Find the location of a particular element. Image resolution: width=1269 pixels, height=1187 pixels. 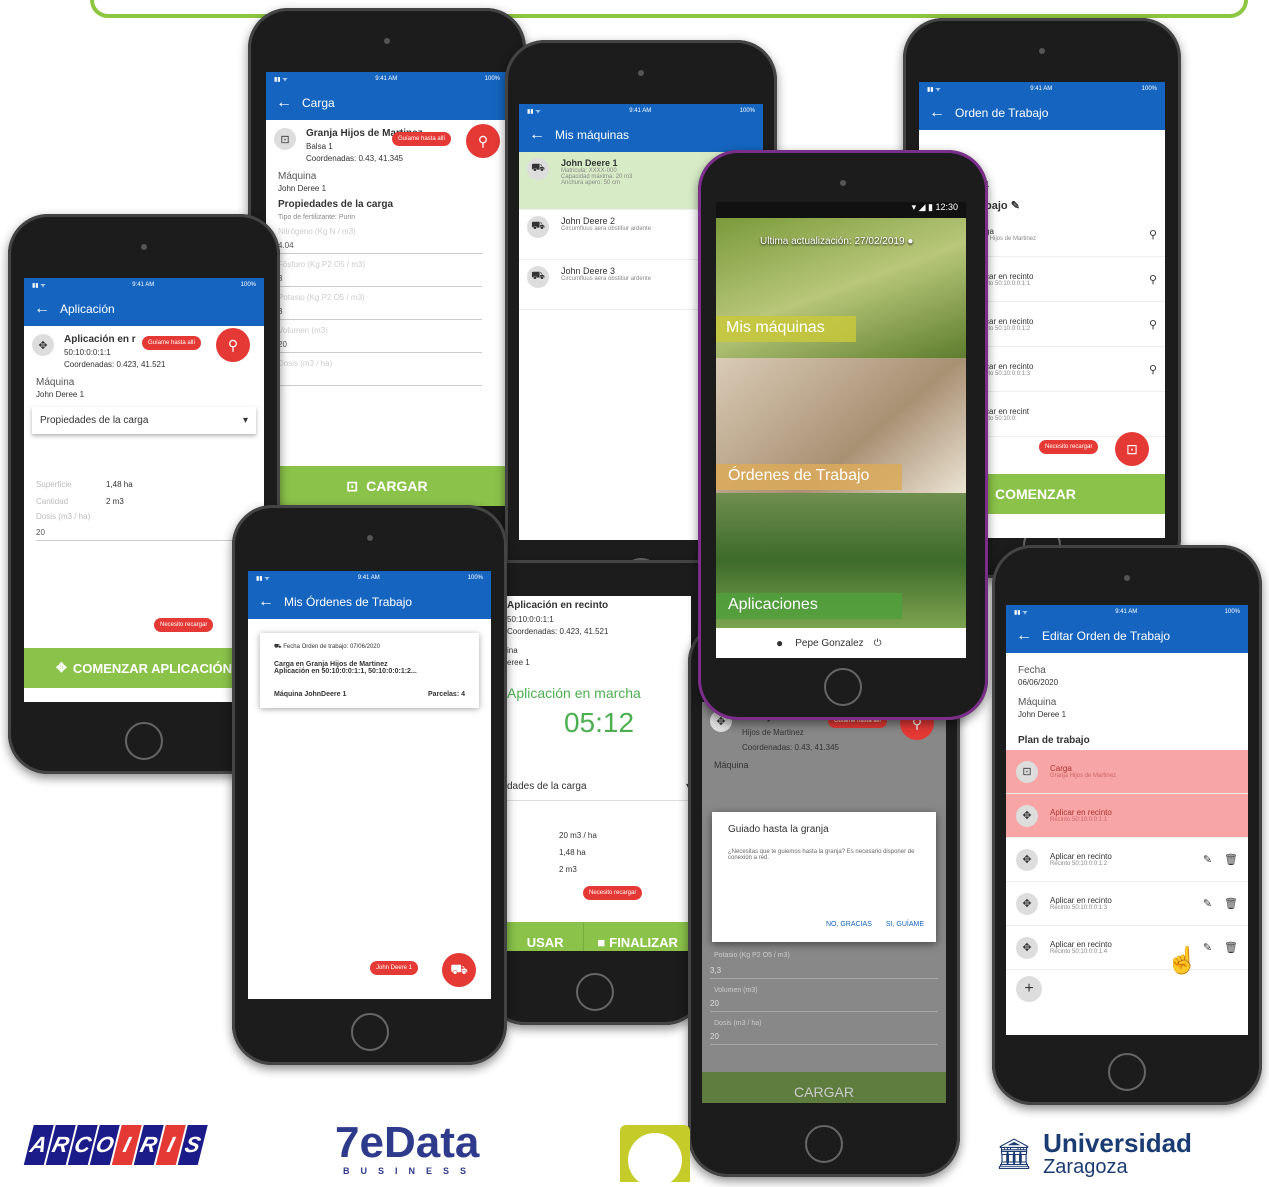

pausar-button: USAR is located at coordinates (545, 936).